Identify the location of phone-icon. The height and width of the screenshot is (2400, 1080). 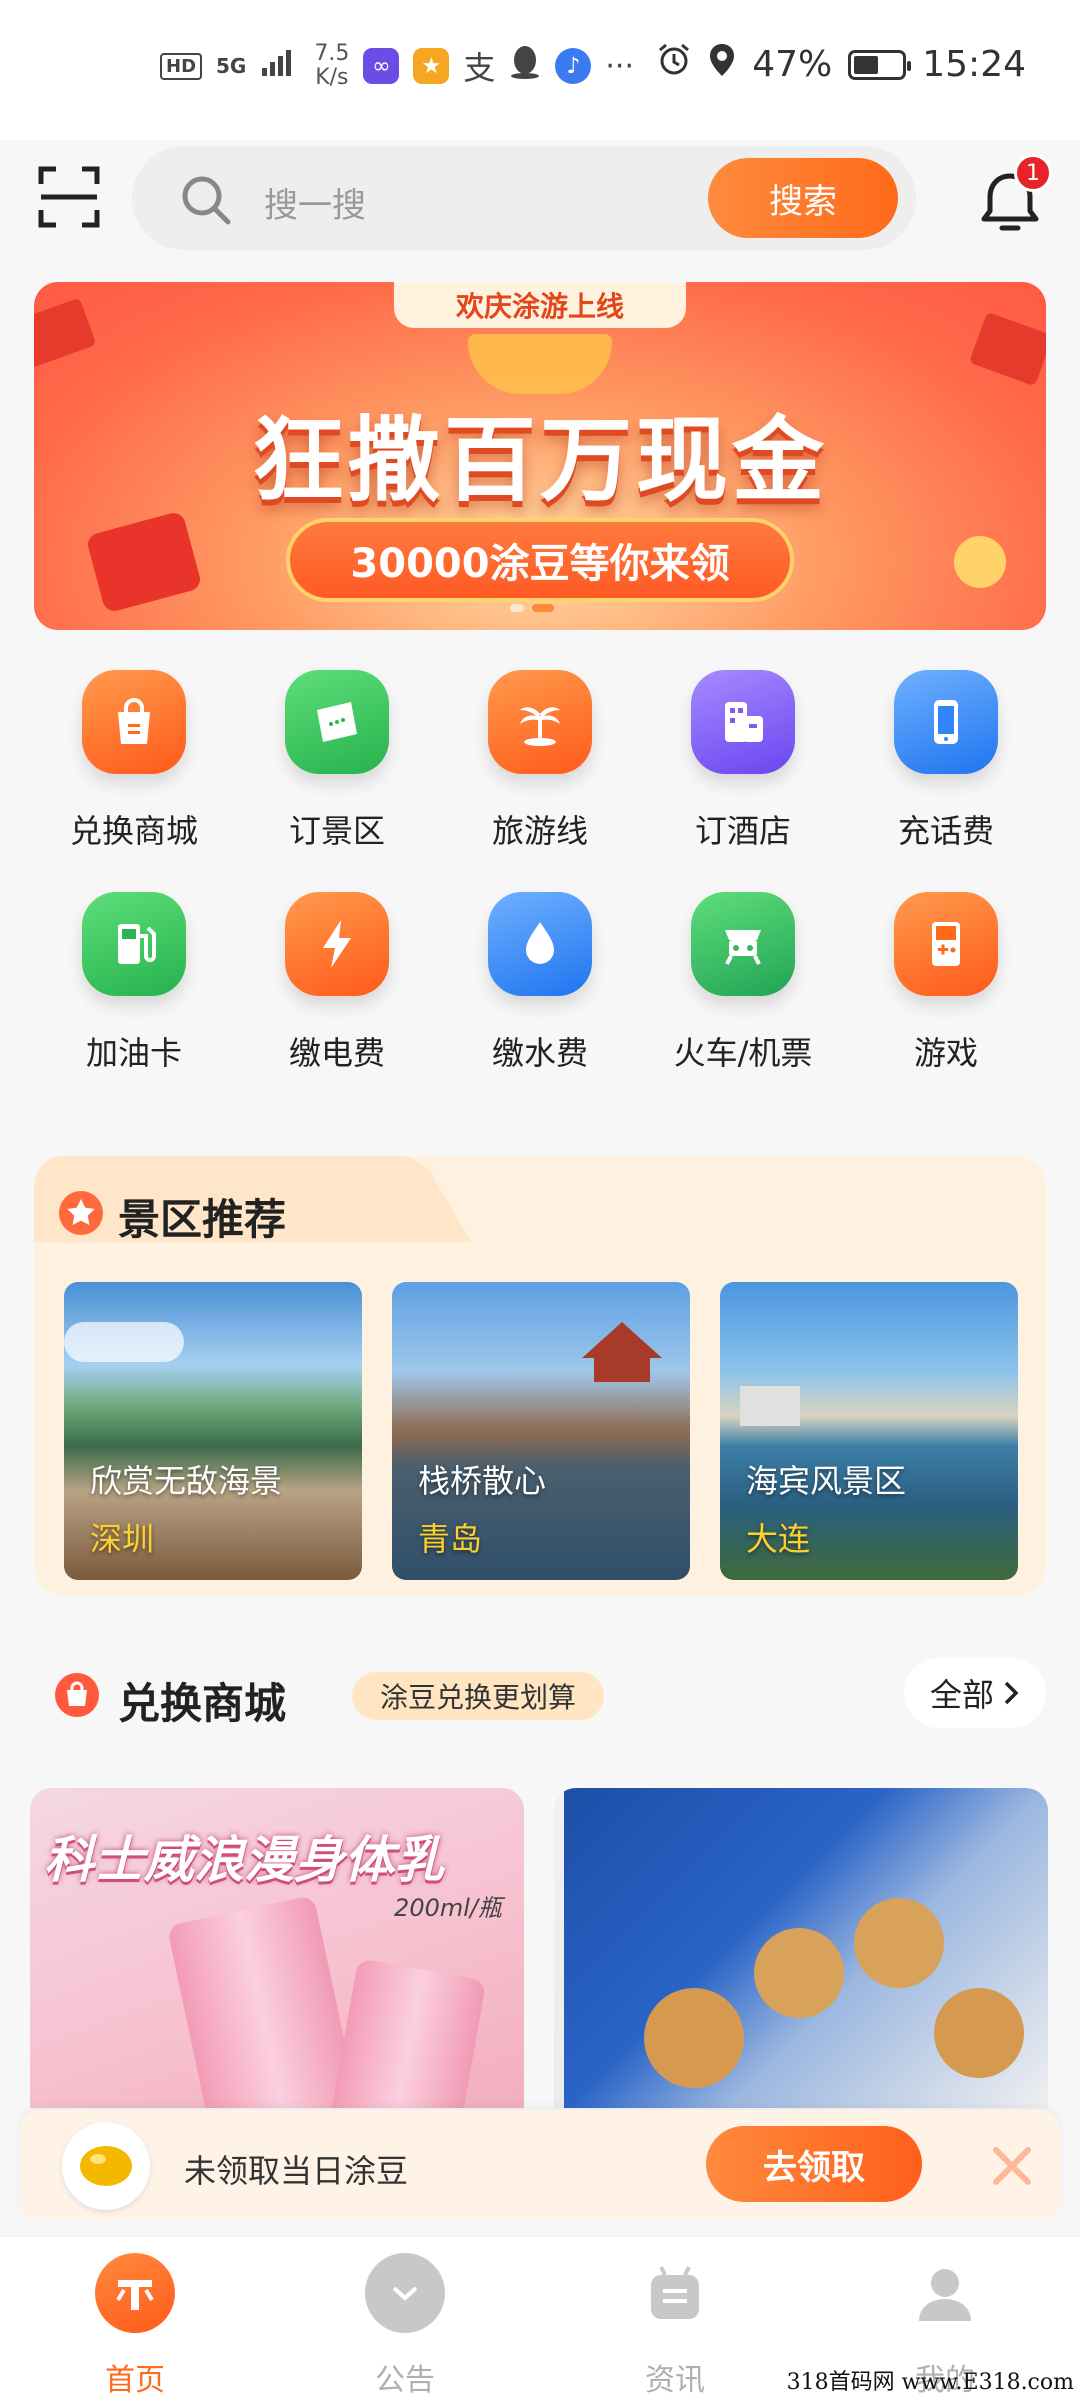
(946, 722).